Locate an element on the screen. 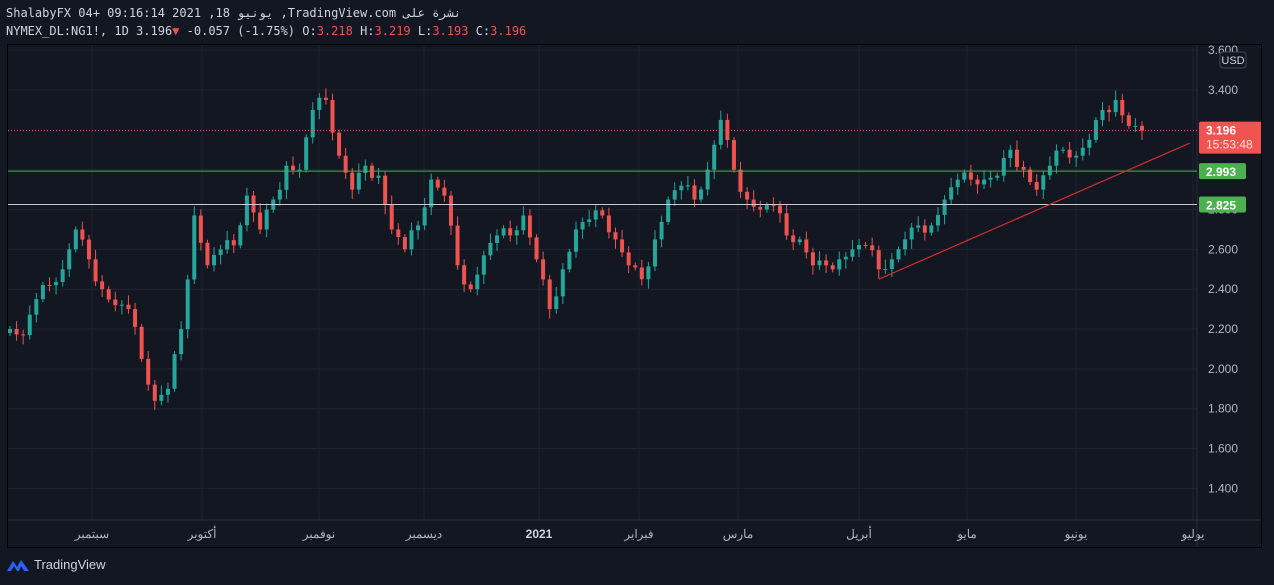  tradingview-logo: TradingView is located at coordinates (56, 564).